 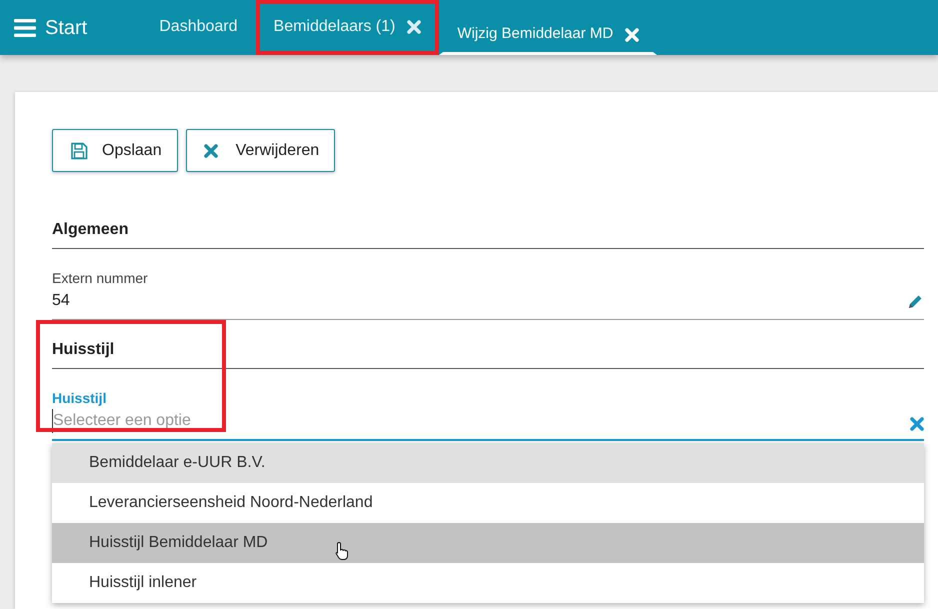 What do you see at coordinates (548, 34) in the screenshot?
I see `tab: Wijzig Bemiddelaar MD` at bounding box center [548, 34].